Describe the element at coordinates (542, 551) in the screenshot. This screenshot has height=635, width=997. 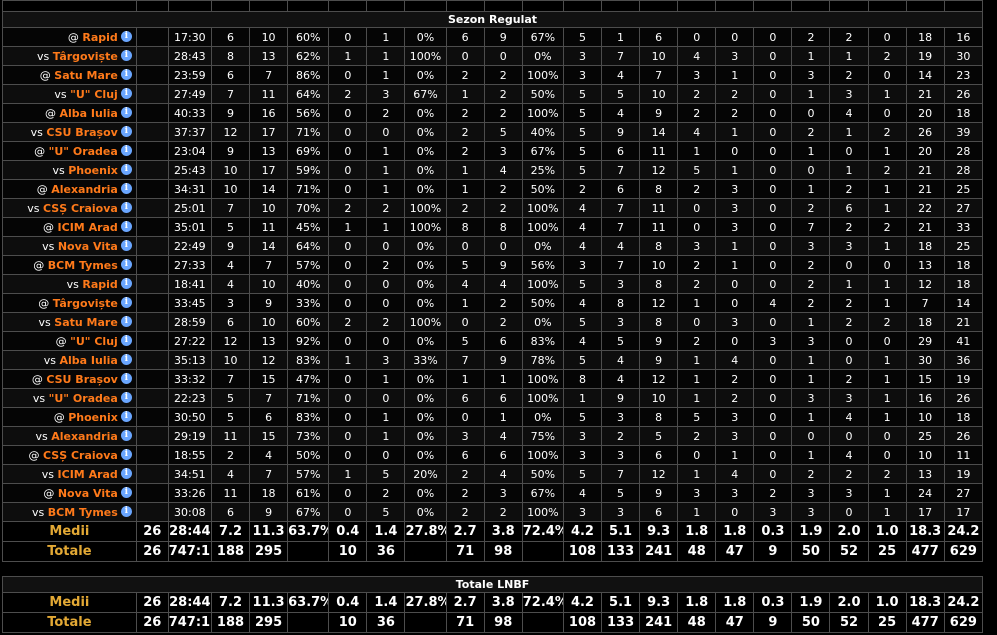
I see `summary-cell` at that location.